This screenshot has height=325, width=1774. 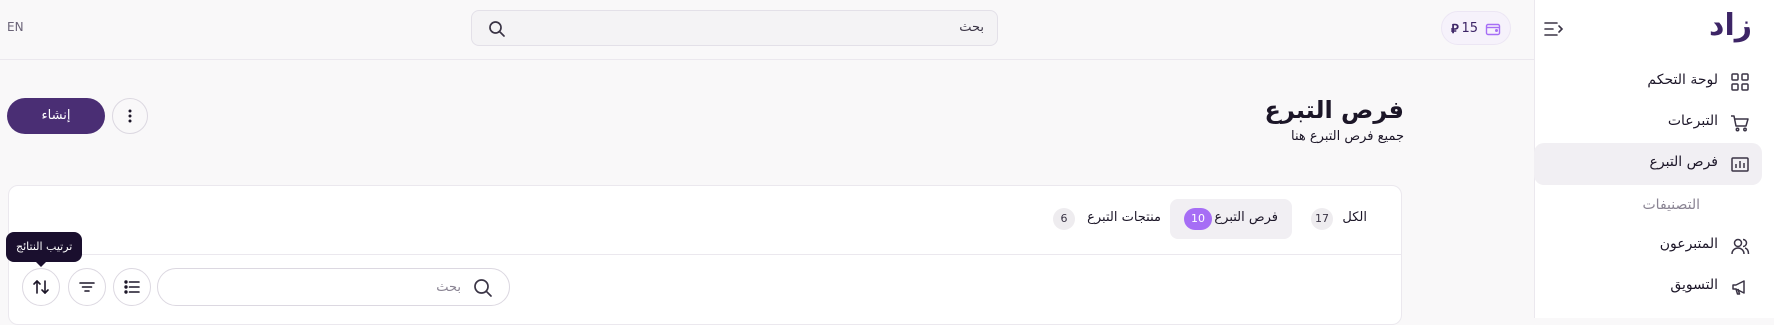 What do you see at coordinates (1648, 246) in the screenshot?
I see `sidebar-item-donors: المتبرعون` at bounding box center [1648, 246].